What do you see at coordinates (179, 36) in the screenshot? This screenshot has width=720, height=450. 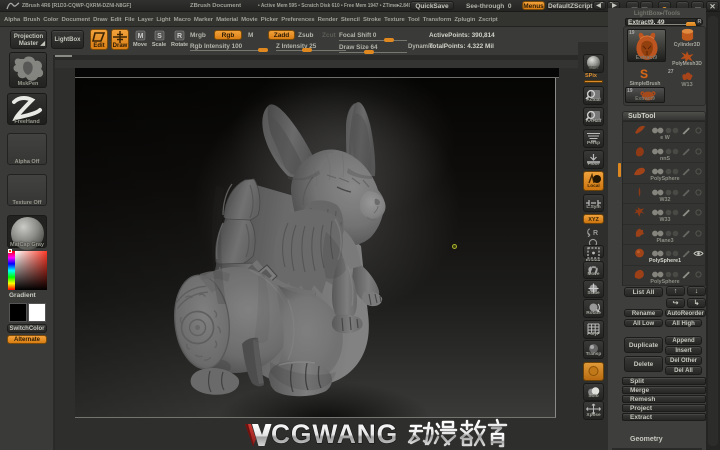 I see `svg-text: R` at bounding box center [179, 36].